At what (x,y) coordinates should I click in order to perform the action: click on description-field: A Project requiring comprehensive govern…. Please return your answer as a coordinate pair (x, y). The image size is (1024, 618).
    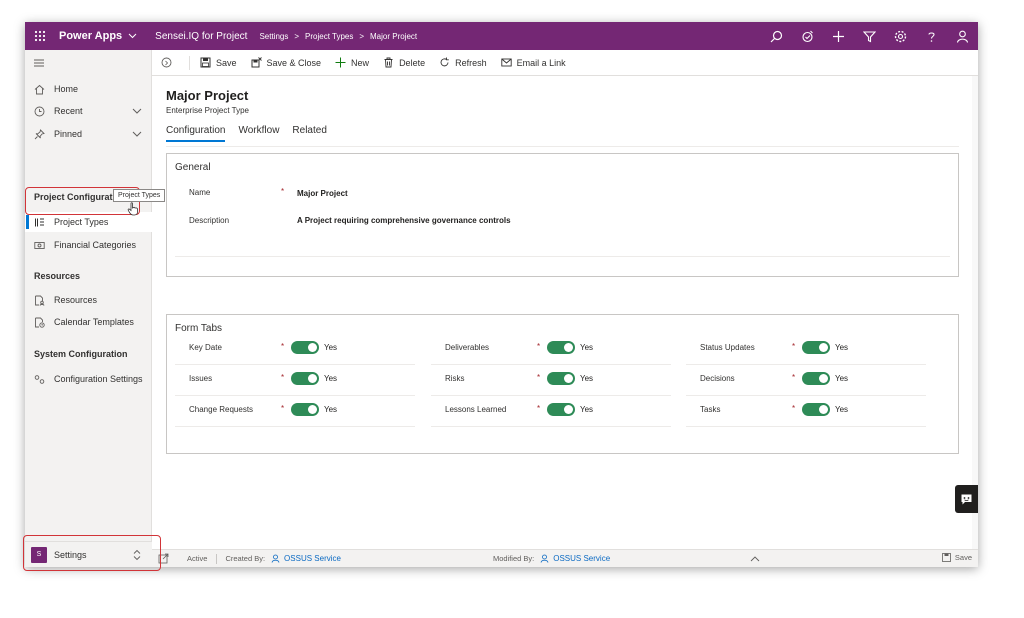
    Looking at the image, I should click on (404, 220).